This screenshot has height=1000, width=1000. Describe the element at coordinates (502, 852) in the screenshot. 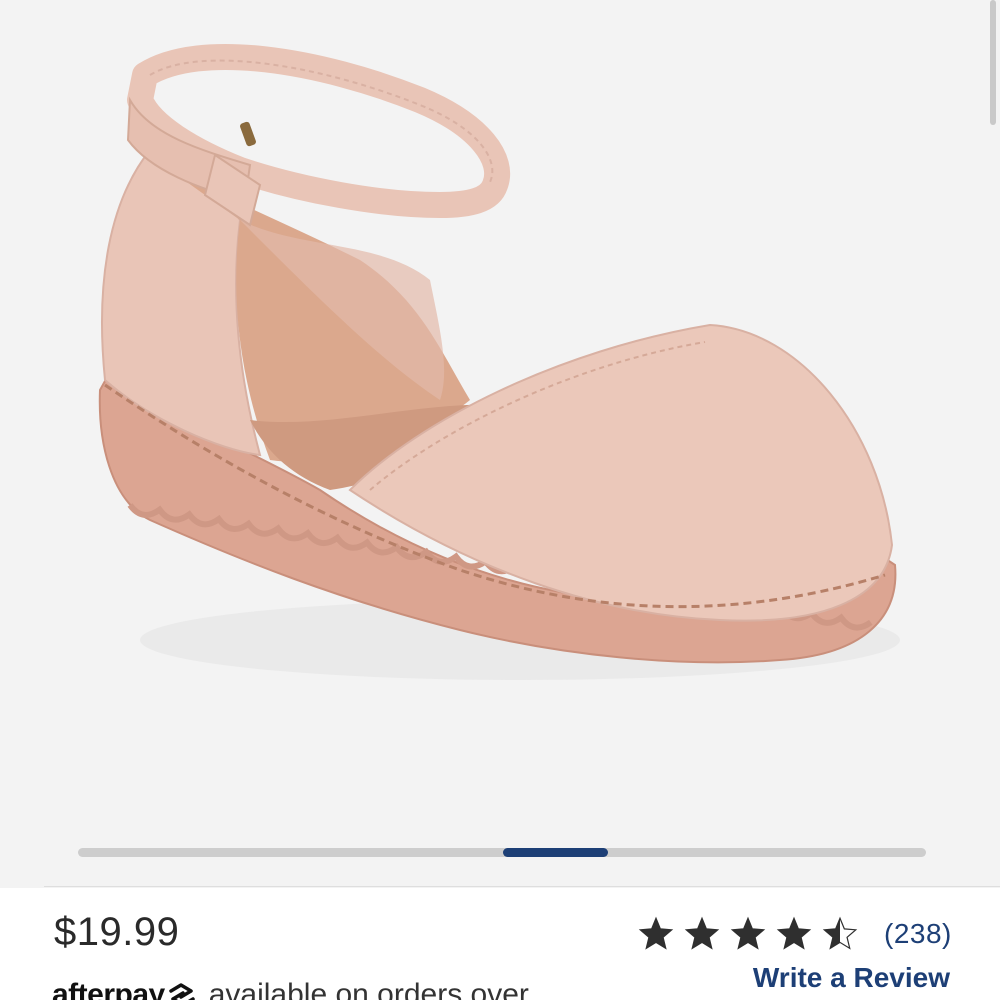

I see `image-carousel-track` at that location.